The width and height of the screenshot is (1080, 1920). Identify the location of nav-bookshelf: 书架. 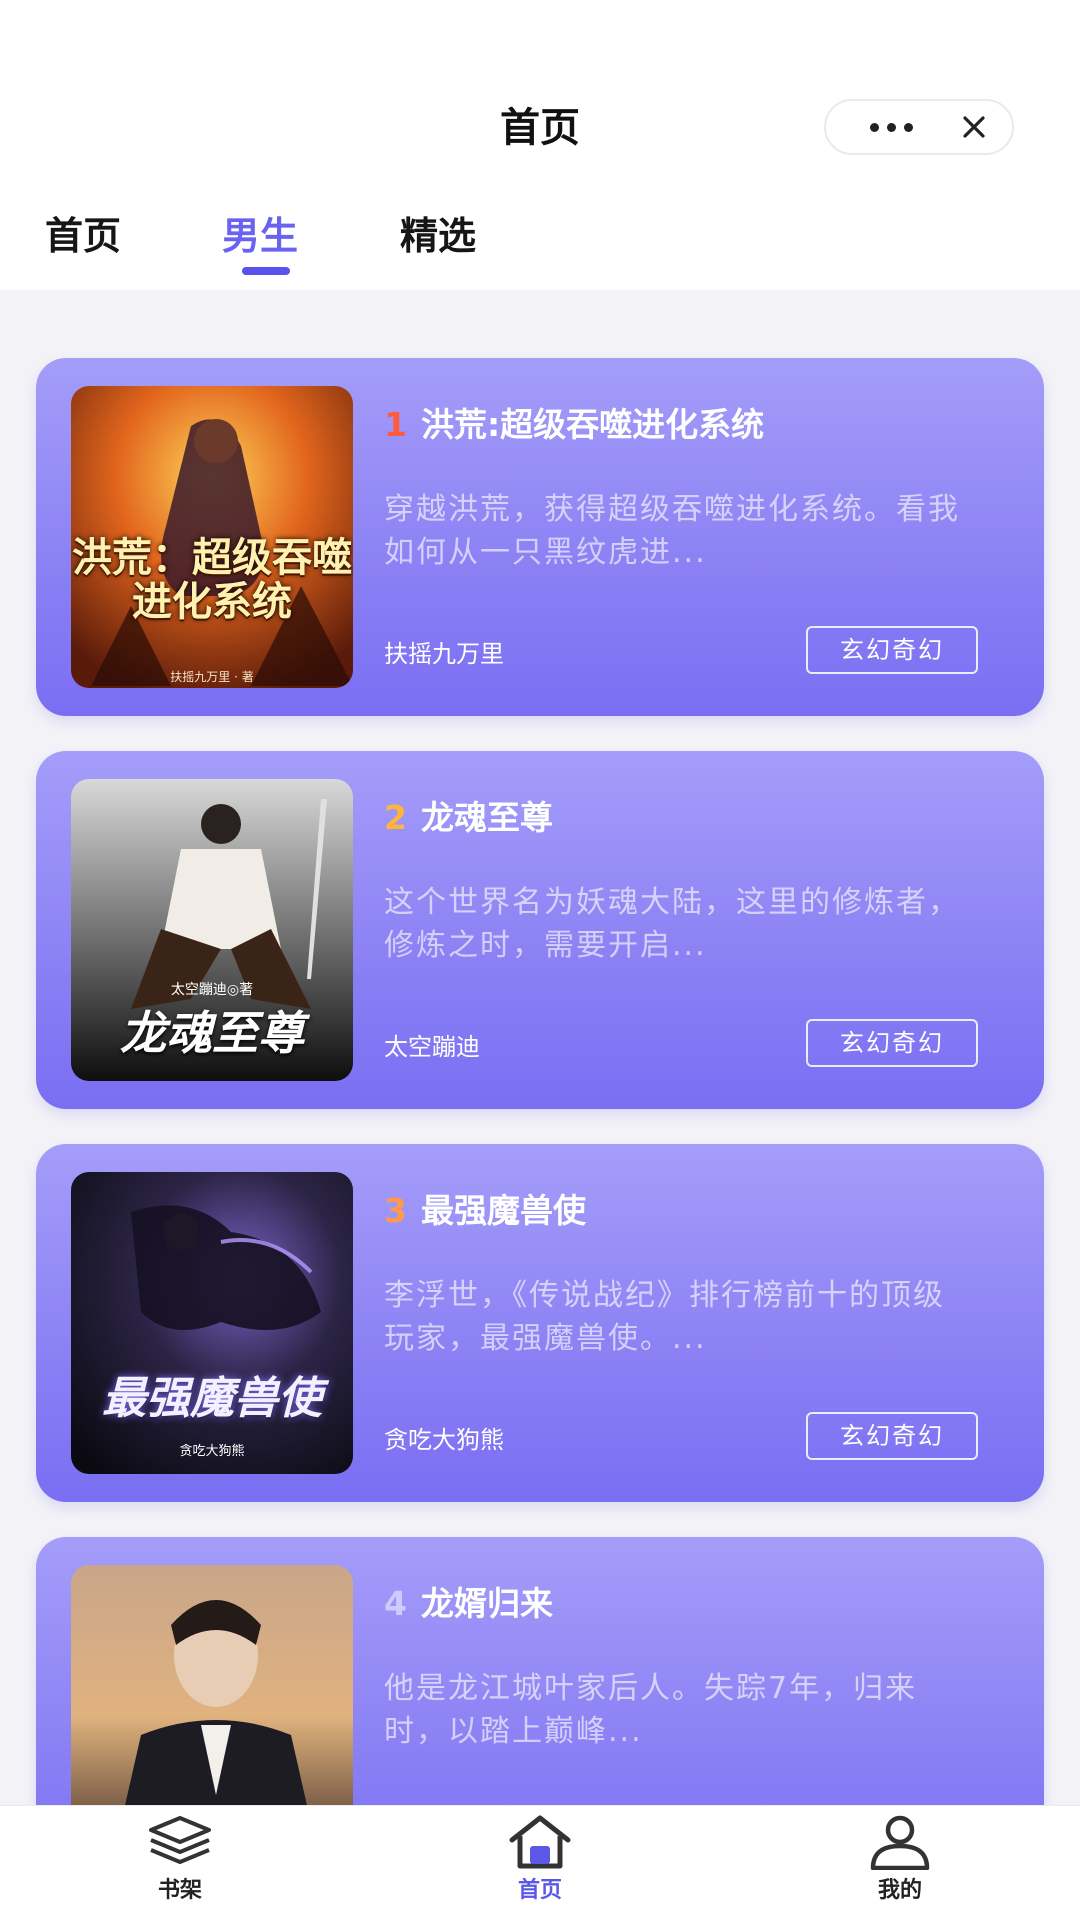
(180, 1864).